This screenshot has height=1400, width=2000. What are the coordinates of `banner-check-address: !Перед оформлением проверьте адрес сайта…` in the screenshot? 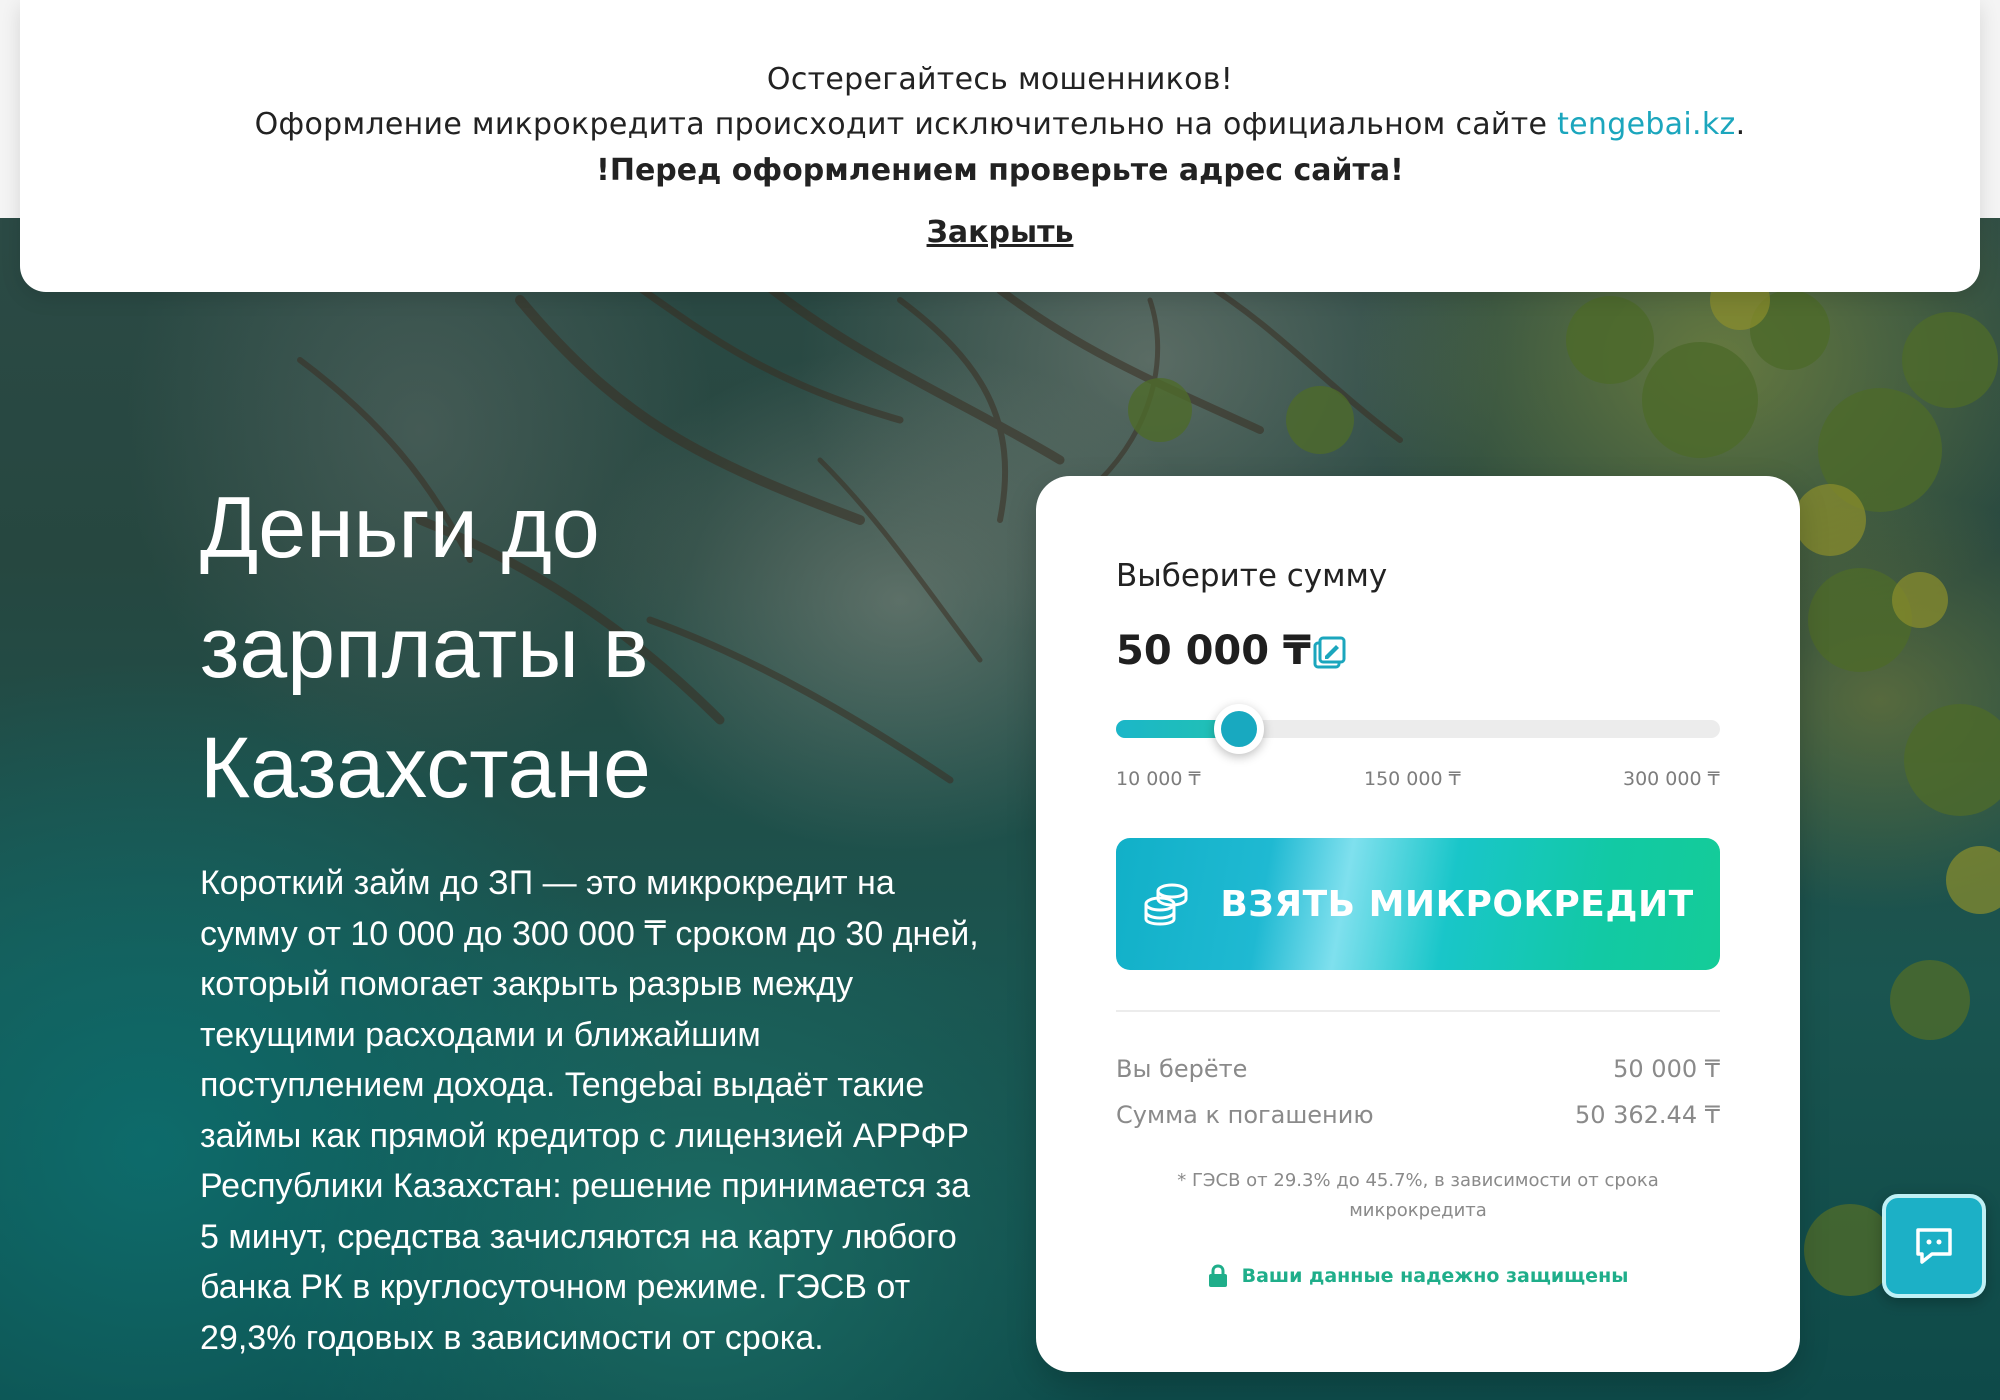 It's located at (1000, 170).